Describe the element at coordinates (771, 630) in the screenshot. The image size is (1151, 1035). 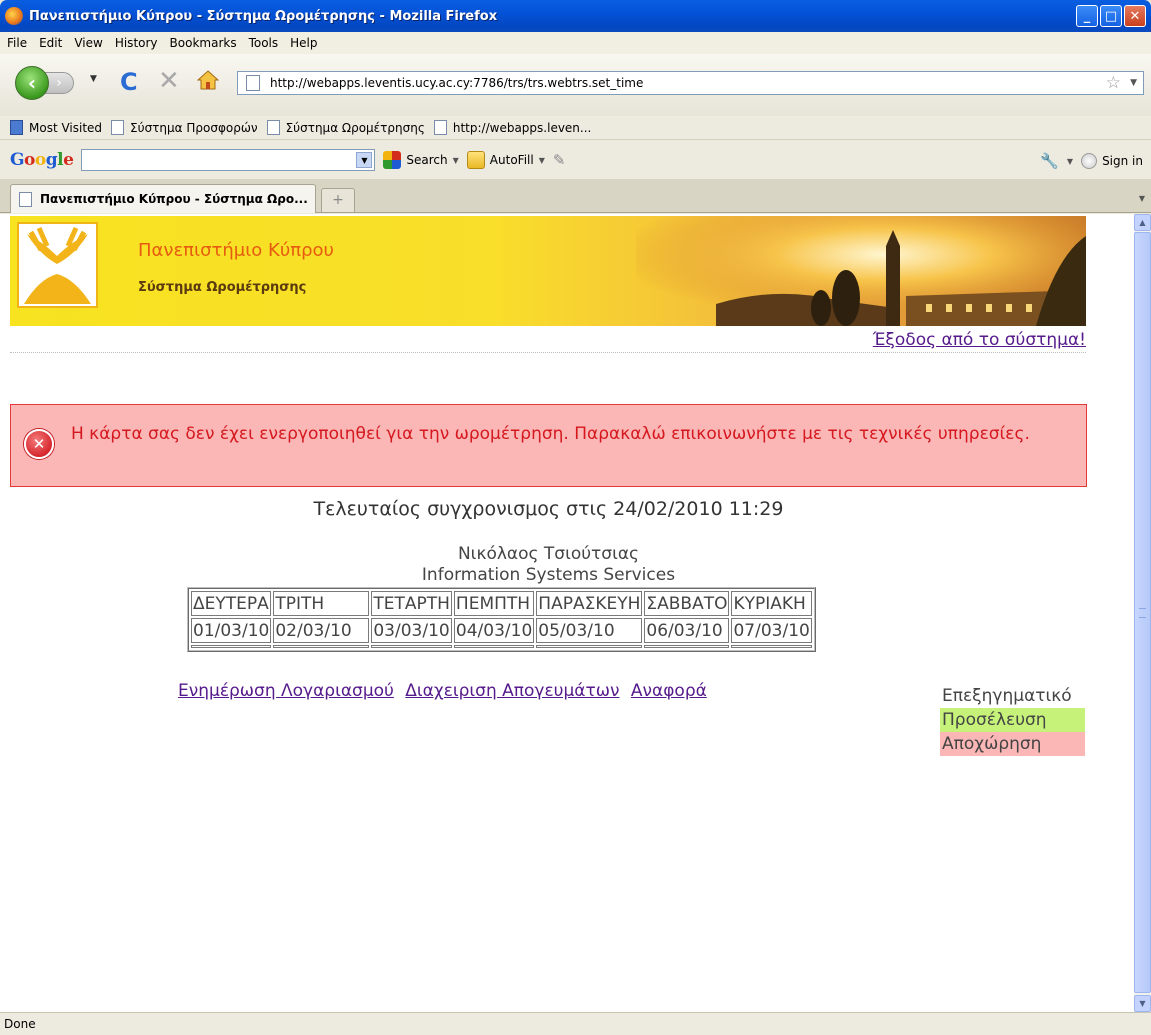
I see `date-cell: 07/03/10` at that location.